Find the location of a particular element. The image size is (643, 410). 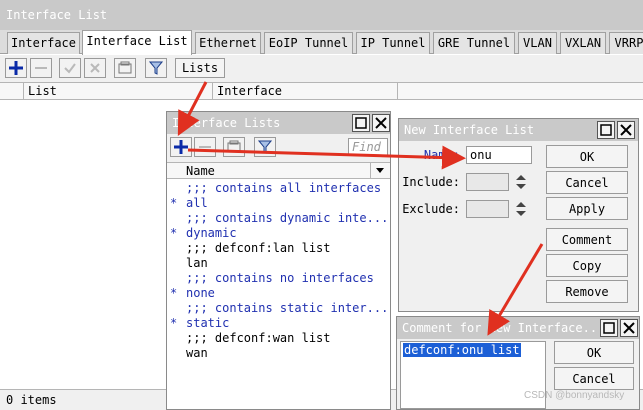

row-text: ;;; contains all interfaces is located at coordinates (284, 188).